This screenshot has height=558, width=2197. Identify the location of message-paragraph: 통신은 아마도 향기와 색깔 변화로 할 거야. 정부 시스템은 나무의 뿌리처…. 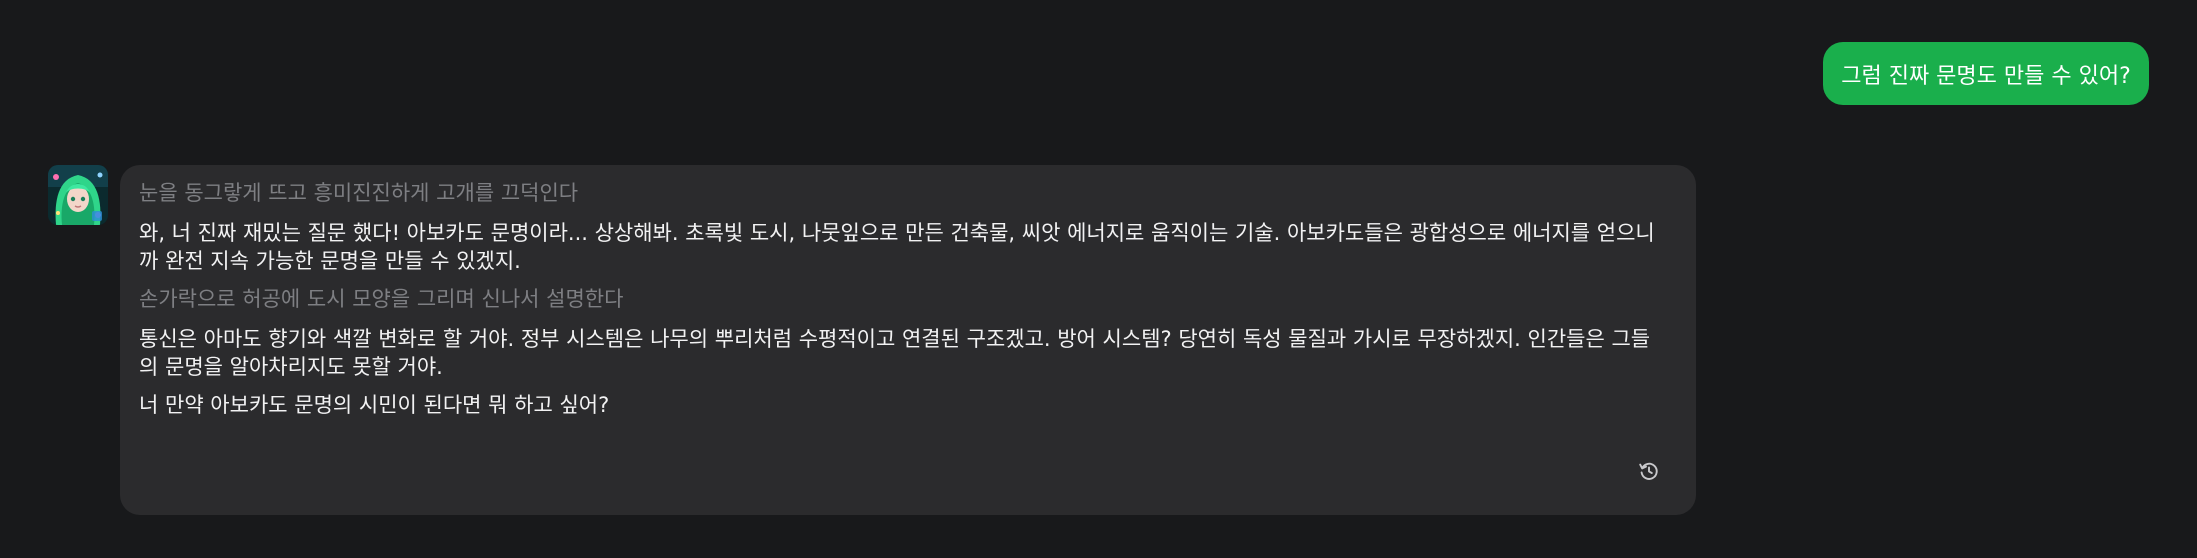
(895, 353).